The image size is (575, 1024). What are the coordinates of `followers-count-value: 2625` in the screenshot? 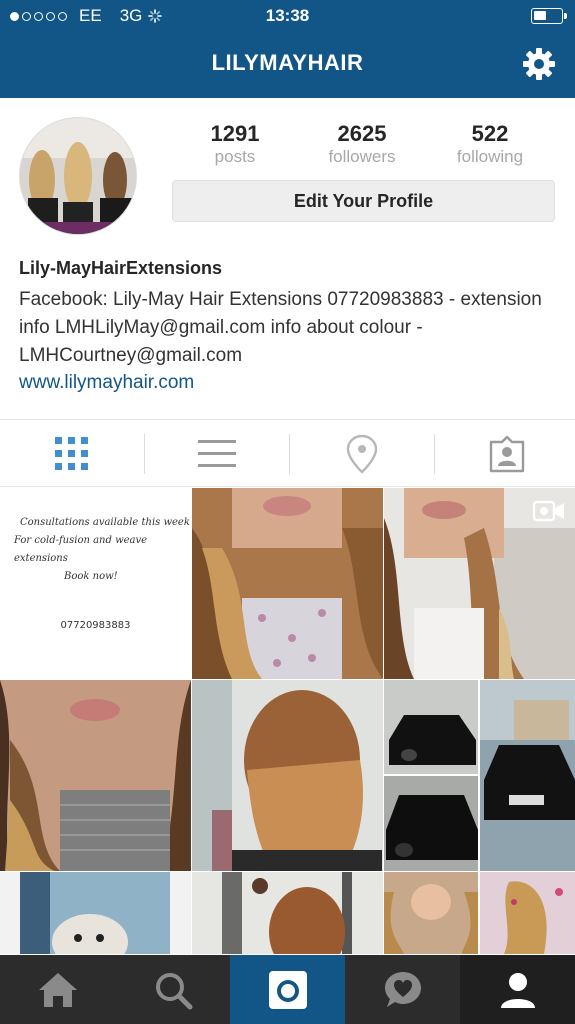 It's located at (362, 133).